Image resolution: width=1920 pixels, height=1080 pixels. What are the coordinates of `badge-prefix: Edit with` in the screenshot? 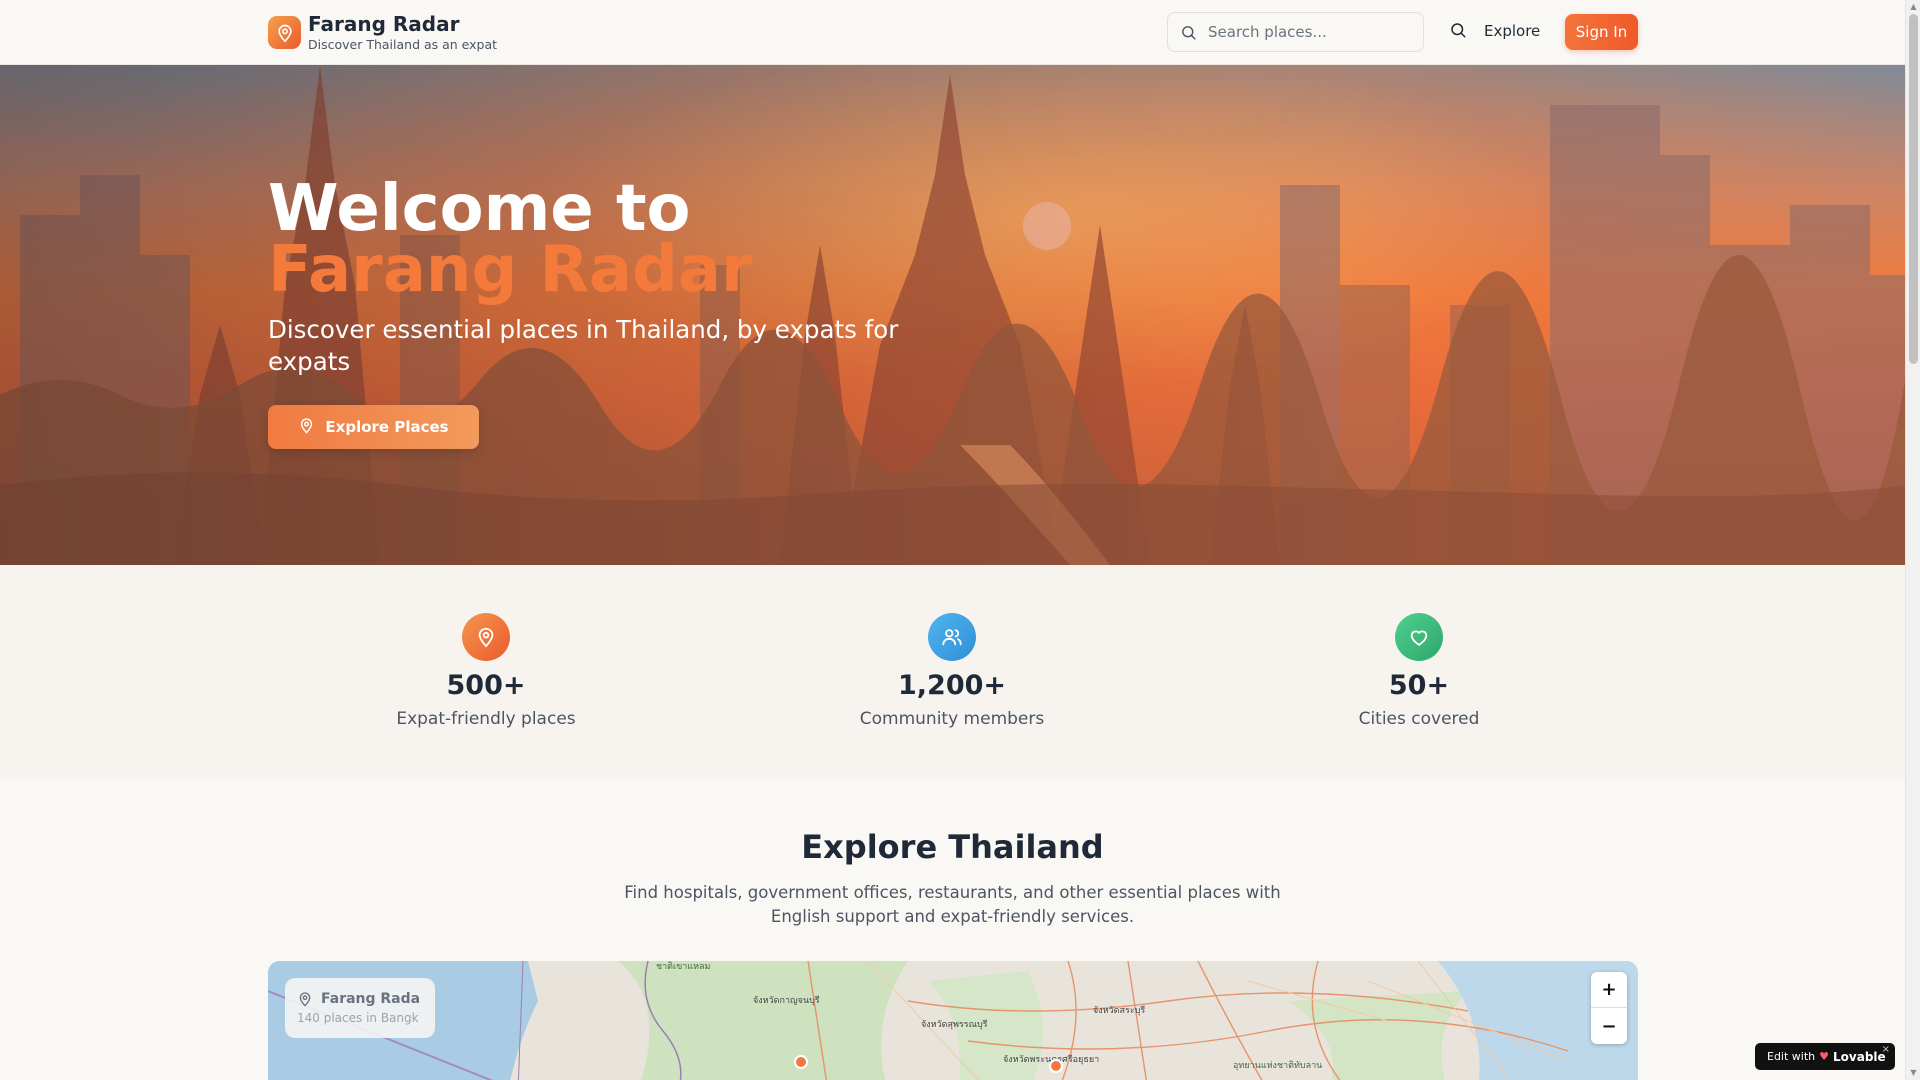 It's located at (1791, 1056).